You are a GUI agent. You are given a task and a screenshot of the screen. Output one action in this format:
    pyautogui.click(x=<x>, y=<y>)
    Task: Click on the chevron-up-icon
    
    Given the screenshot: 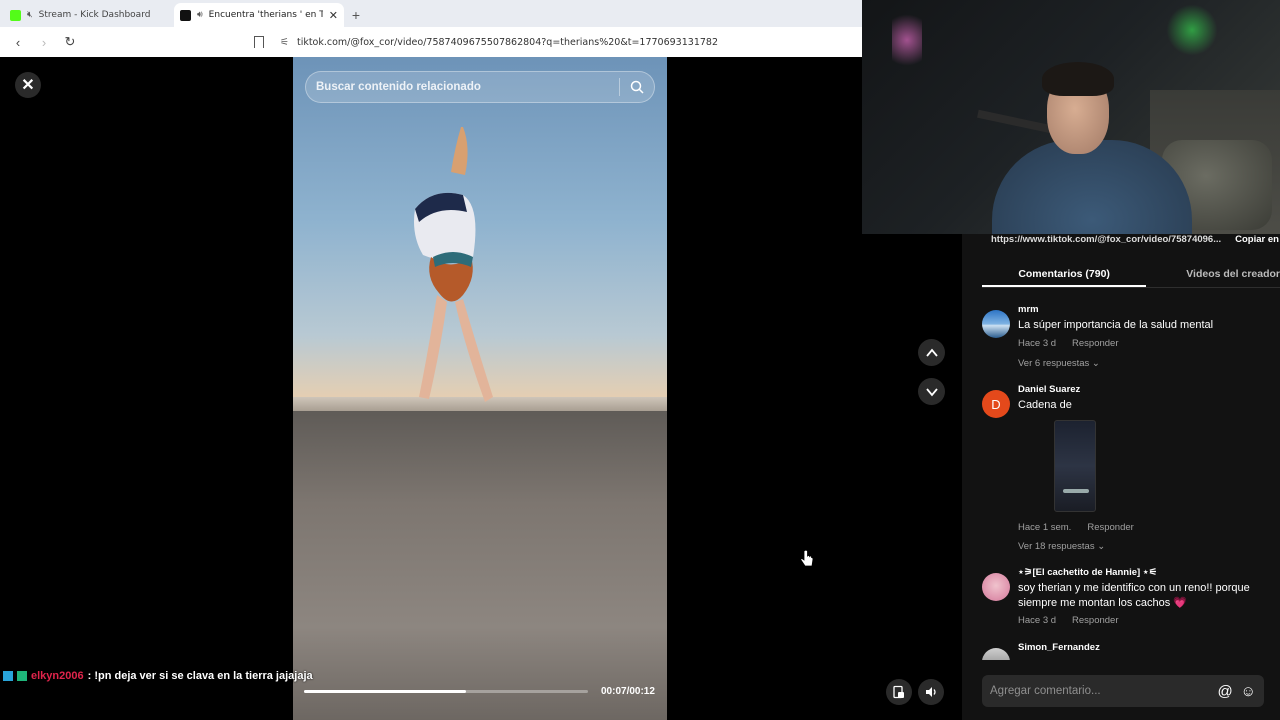 What is the action you would take?
    pyautogui.click(x=931, y=352)
    